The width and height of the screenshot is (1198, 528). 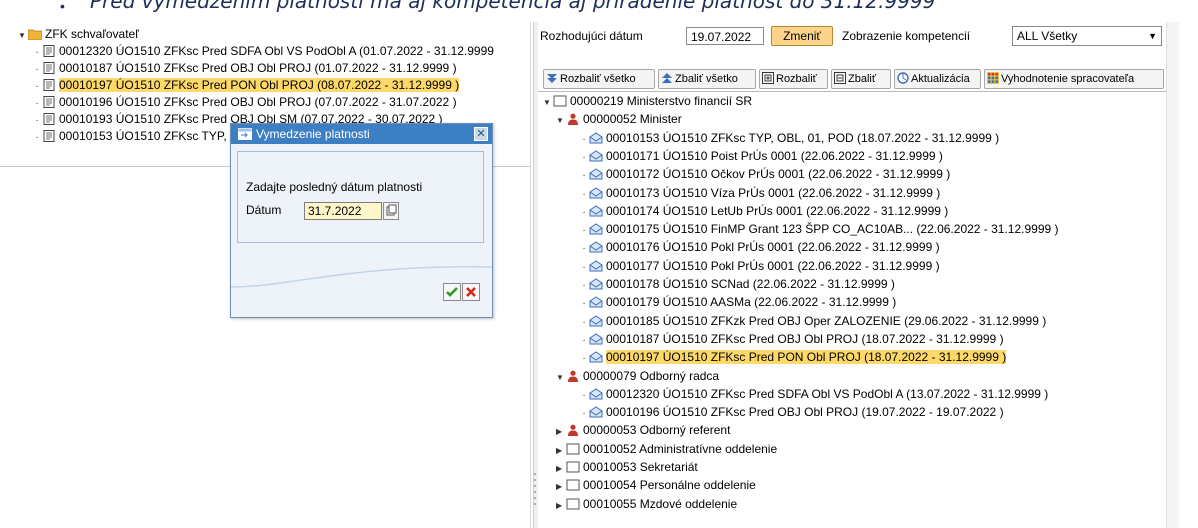 What do you see at coordinates (725, 36) in the screenshot?
I see `decisive-date-field: 19.07.2022` at bounding box center [725, 36].